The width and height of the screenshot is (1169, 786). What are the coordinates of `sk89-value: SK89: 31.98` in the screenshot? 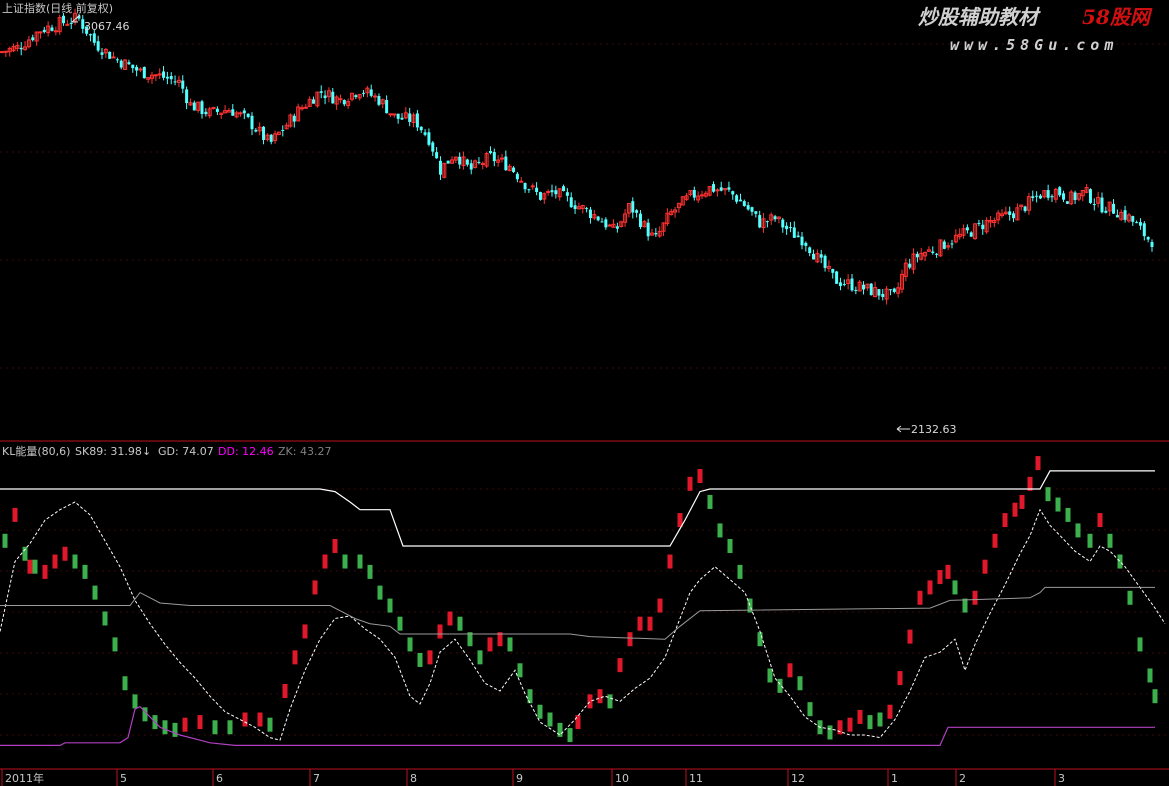 It's located at (108, 451).